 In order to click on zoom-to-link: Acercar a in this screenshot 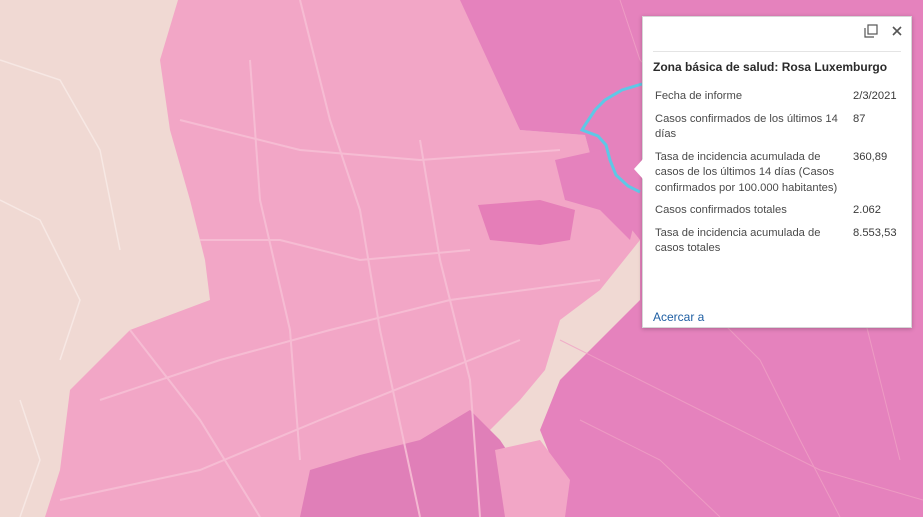, I will do `click(678, 317)`.